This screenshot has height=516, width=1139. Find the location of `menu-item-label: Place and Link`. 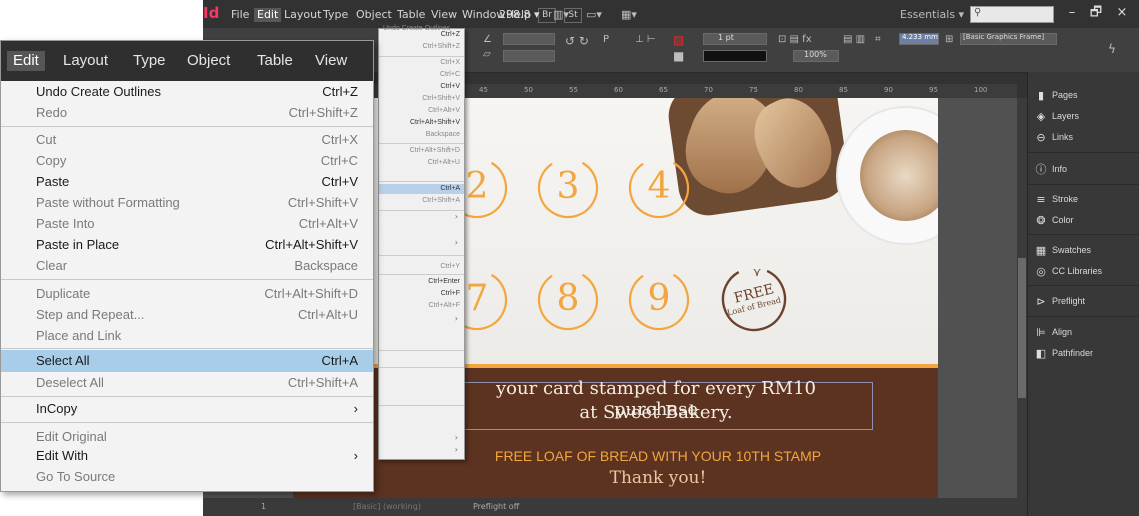

menu-item-label: Place and Link is located at coordinates (79, 335).